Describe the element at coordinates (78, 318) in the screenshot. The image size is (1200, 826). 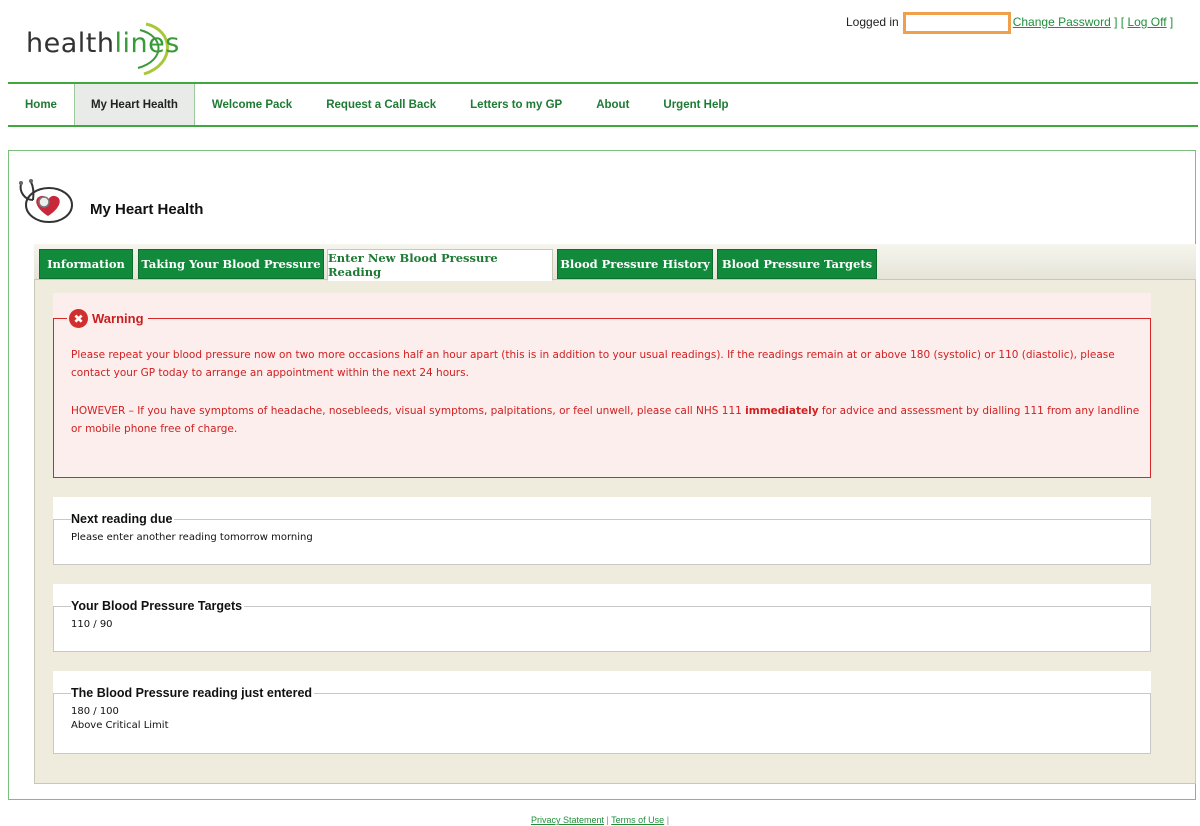
I see `error-x-icon: ✖` at that location.